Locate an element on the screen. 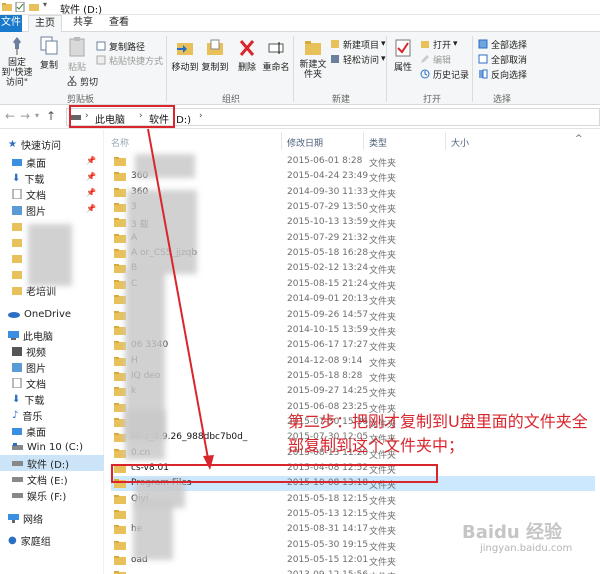 The image size is (600, 574). arrowhead-icon is located at coordinates (208, 462).